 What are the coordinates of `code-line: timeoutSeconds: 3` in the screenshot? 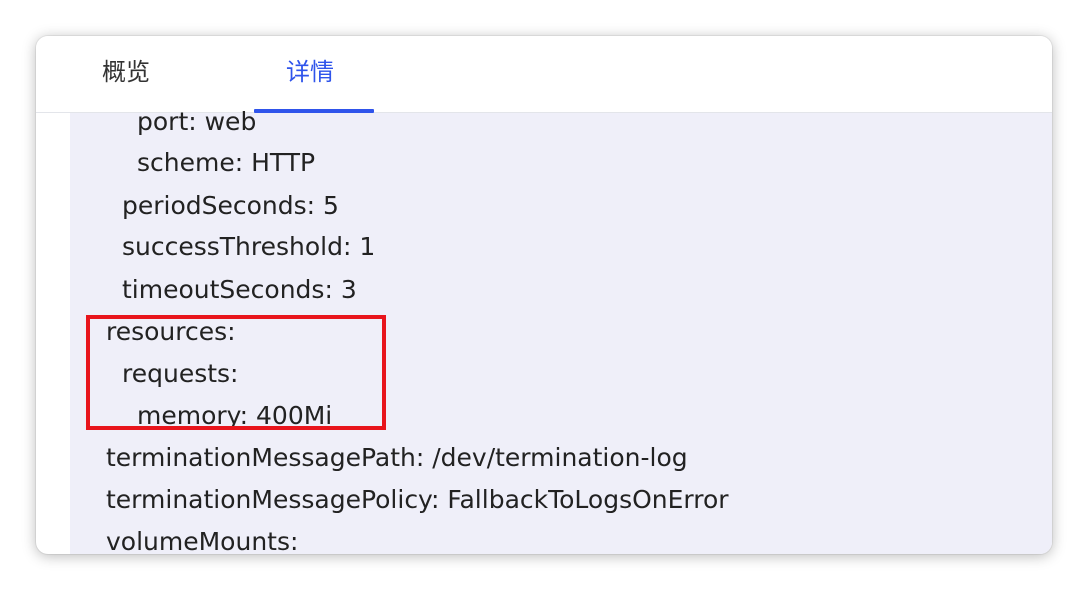 It's located at (239, 289).